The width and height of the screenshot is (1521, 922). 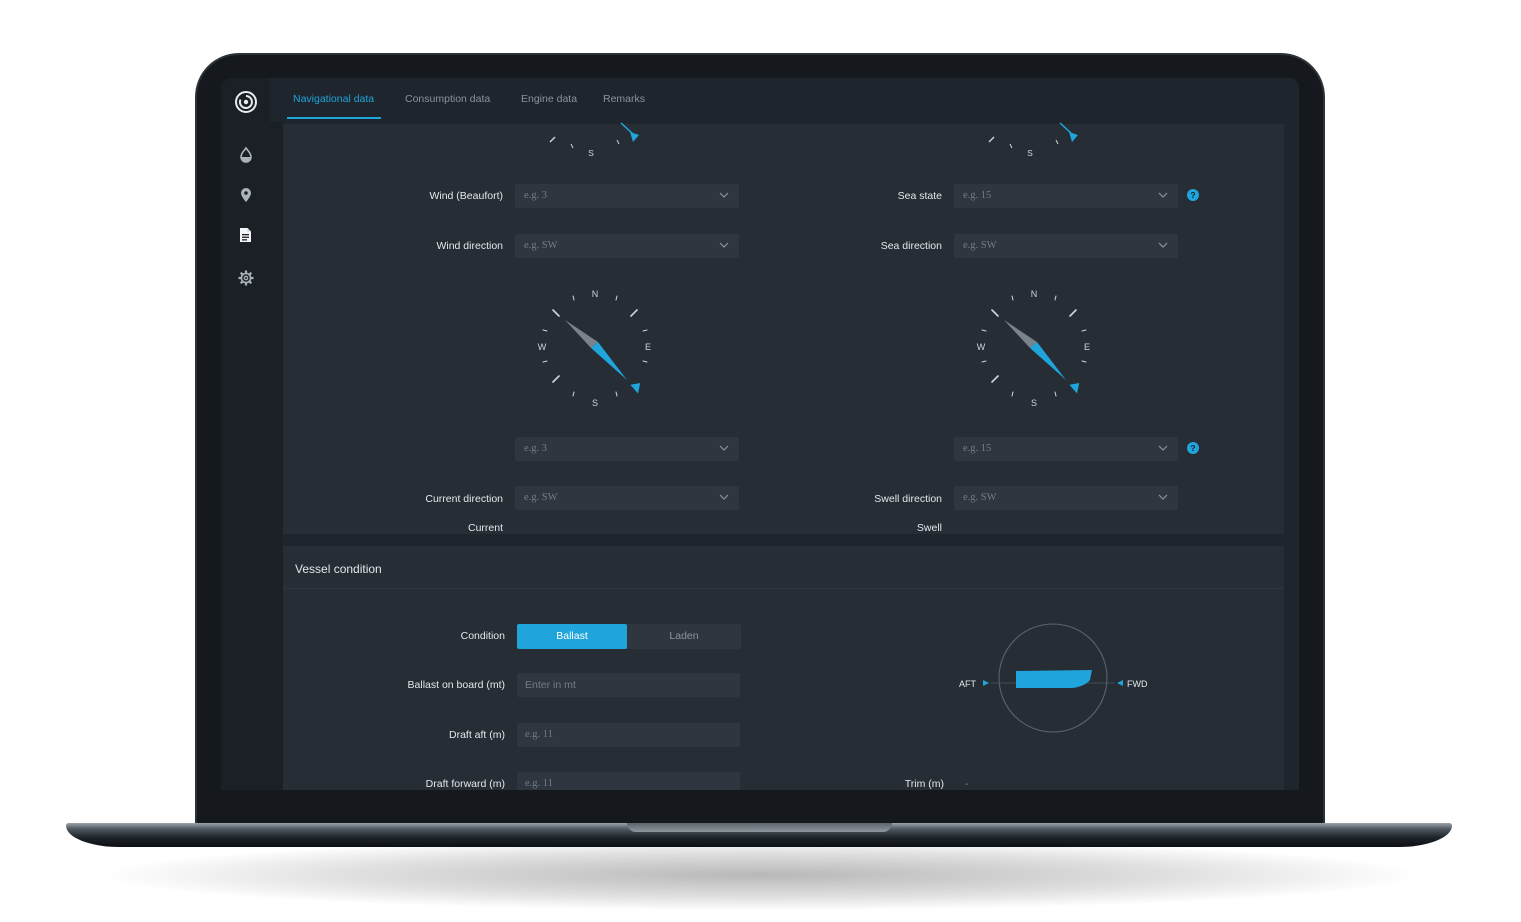 I want to click on aft-label: AFT, so click(x=968, y=684).